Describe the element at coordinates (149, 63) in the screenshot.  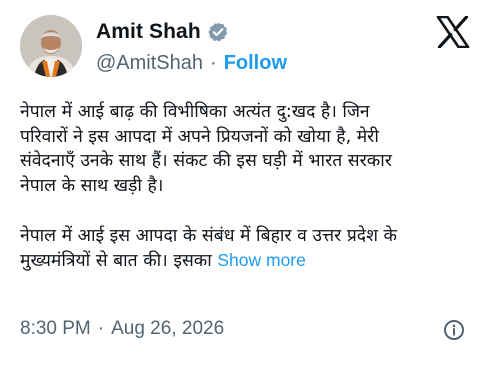
I see `author-handle: @AmitShah` at that location.